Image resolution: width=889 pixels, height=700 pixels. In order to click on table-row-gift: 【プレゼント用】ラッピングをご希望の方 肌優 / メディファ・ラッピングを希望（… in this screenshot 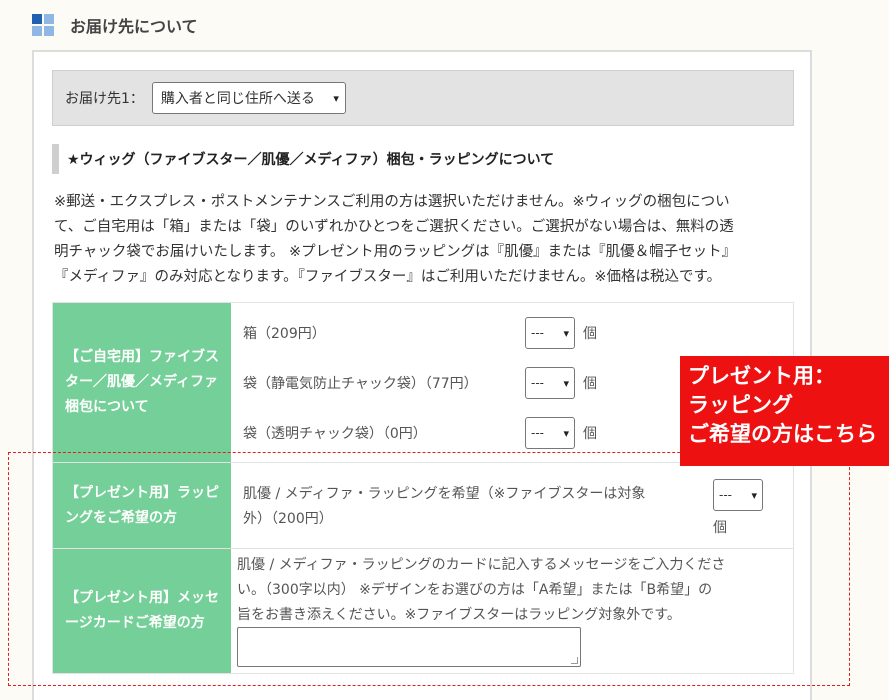, I will do `click(423, 506)`.